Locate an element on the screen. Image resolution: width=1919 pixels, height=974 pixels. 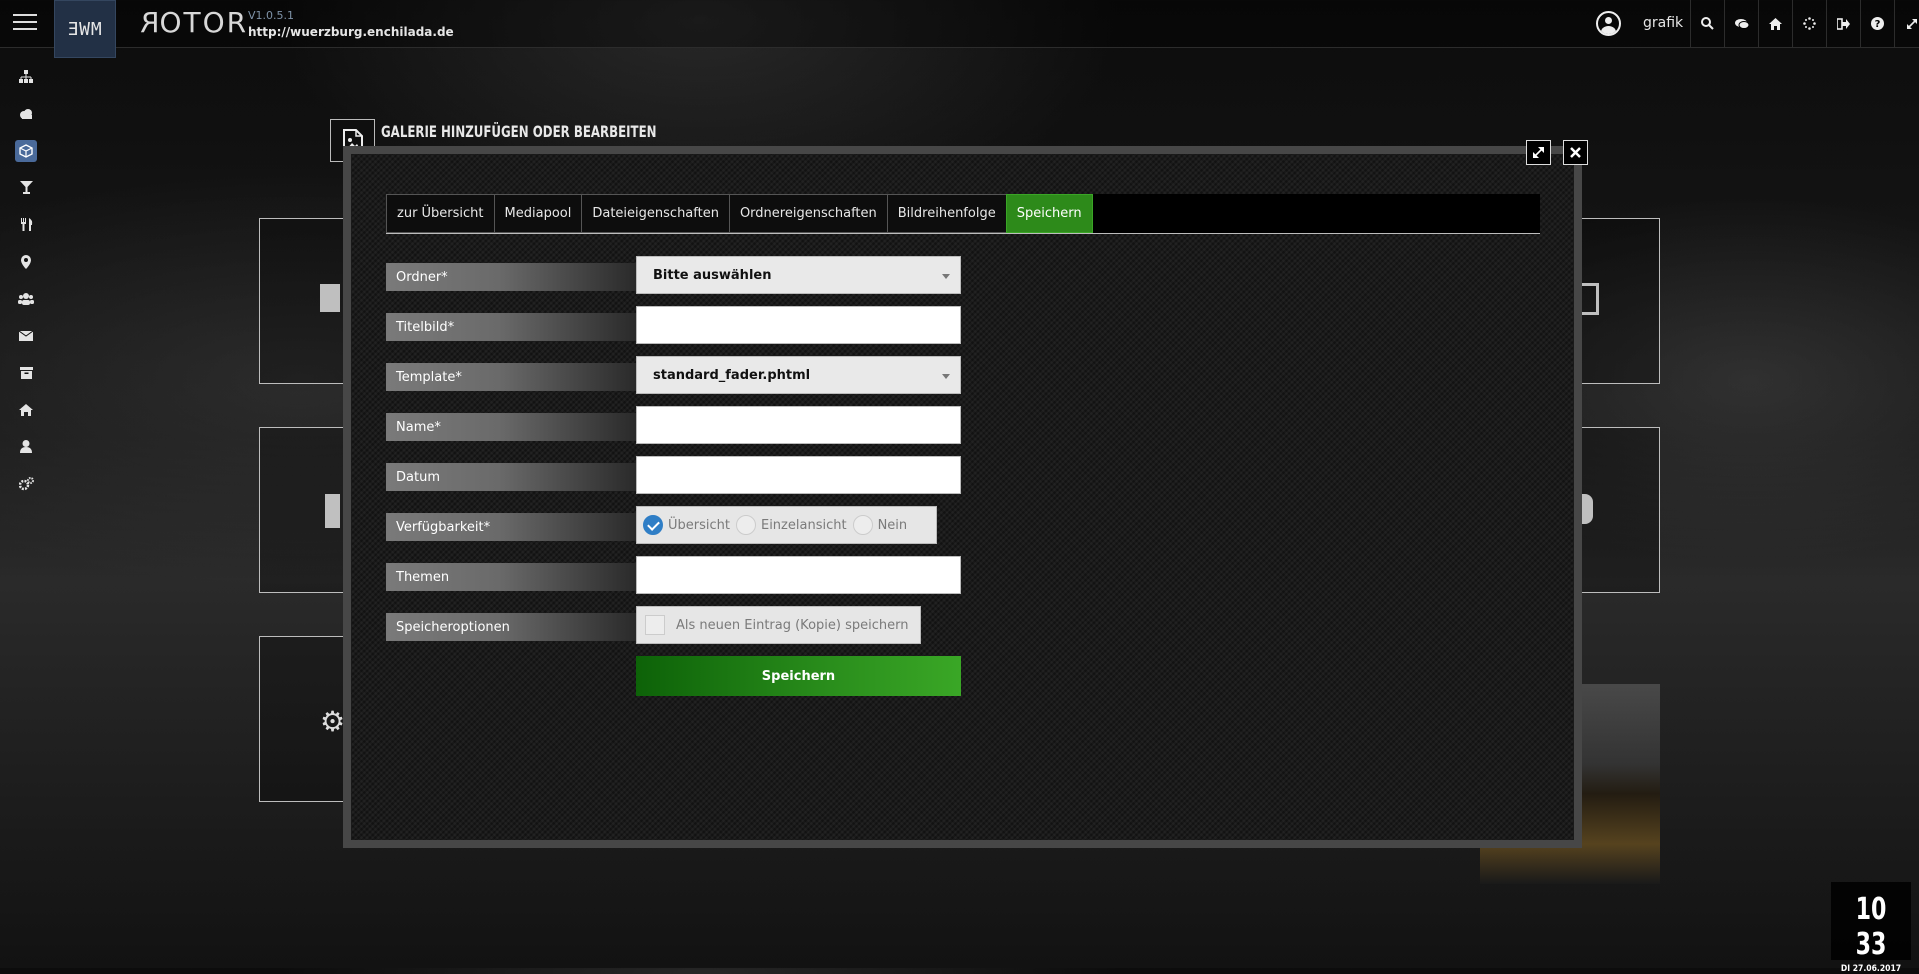
radio-einzelansicht: Einzelansicht is located at coordinates (791, 525).